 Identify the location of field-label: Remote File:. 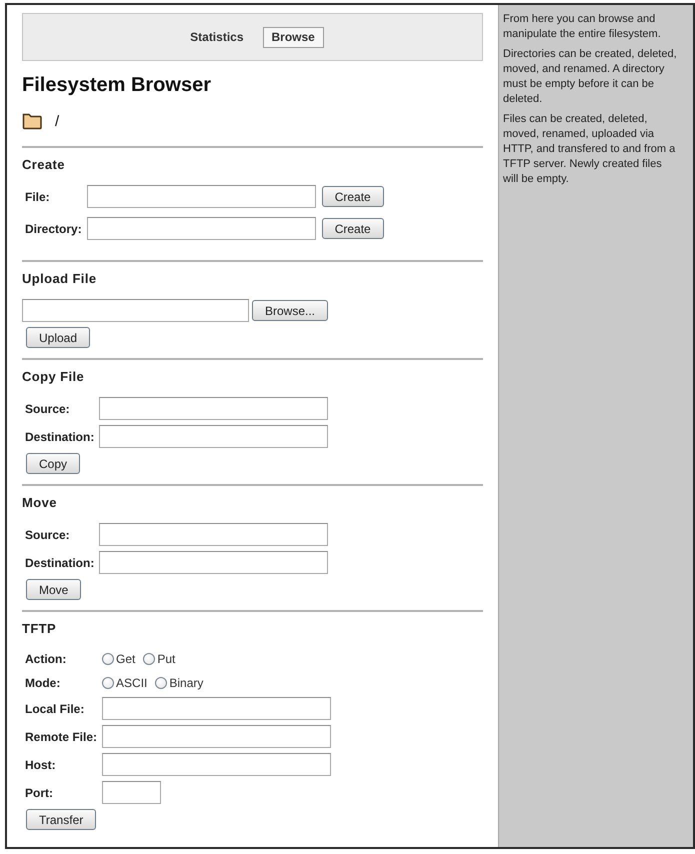
(61, 737).